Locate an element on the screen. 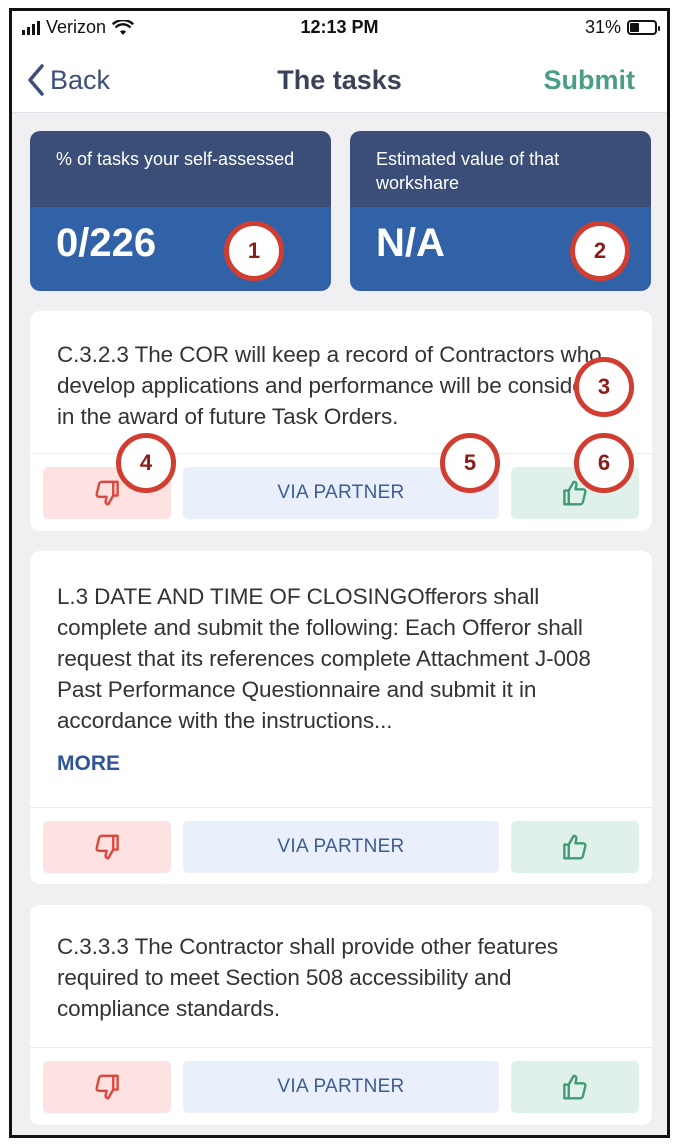  stat-value: 0/226 is located at coordinates (180, 249).